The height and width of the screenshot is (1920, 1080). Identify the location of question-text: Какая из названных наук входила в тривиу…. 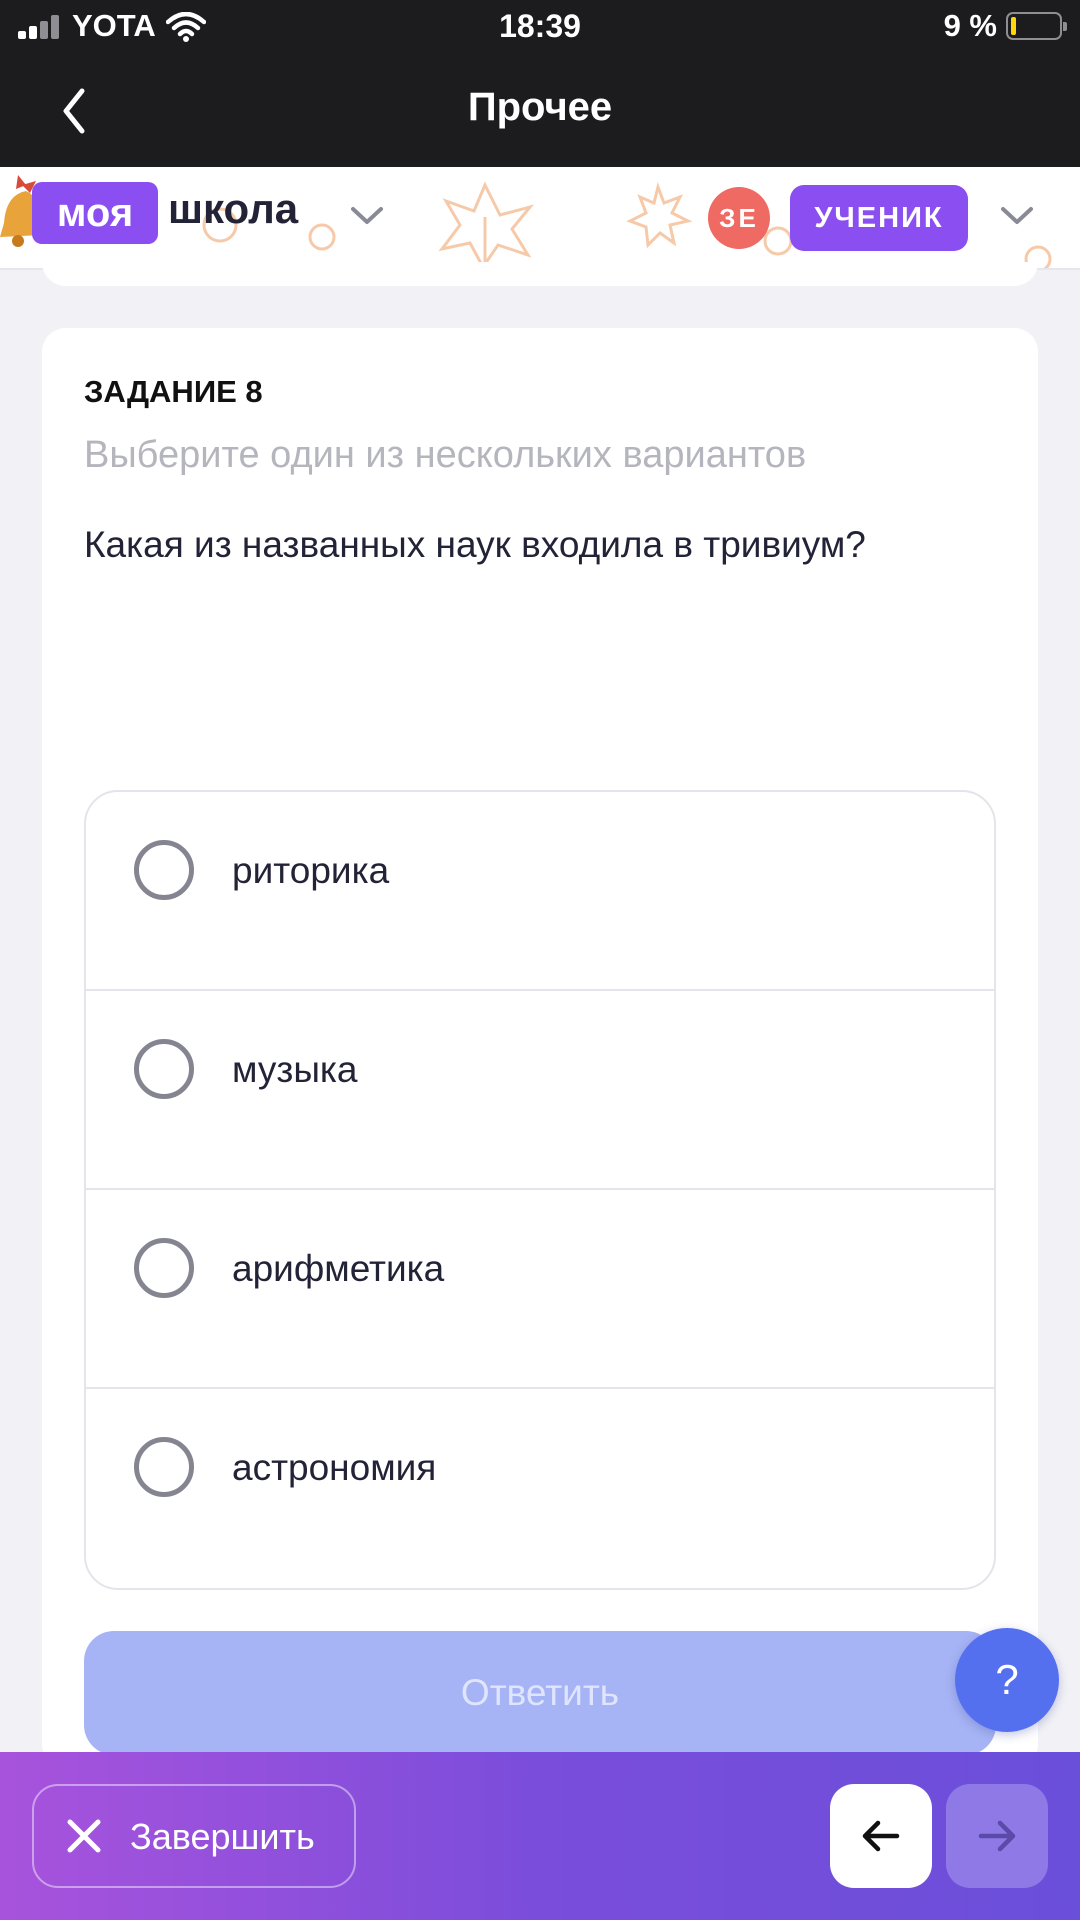
(475, 544).